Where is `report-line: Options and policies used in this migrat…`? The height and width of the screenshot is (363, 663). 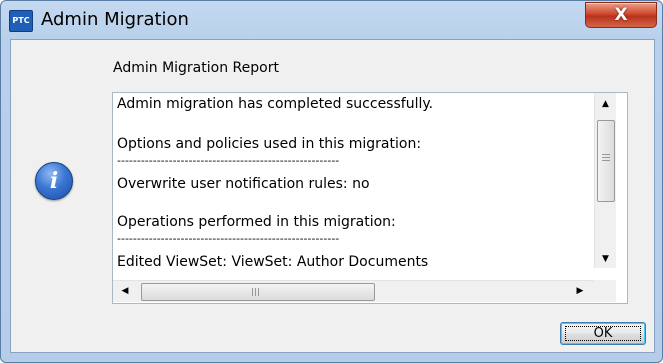
report-line: Options and policies used in this migrat… is located at coordinates (269, 144).